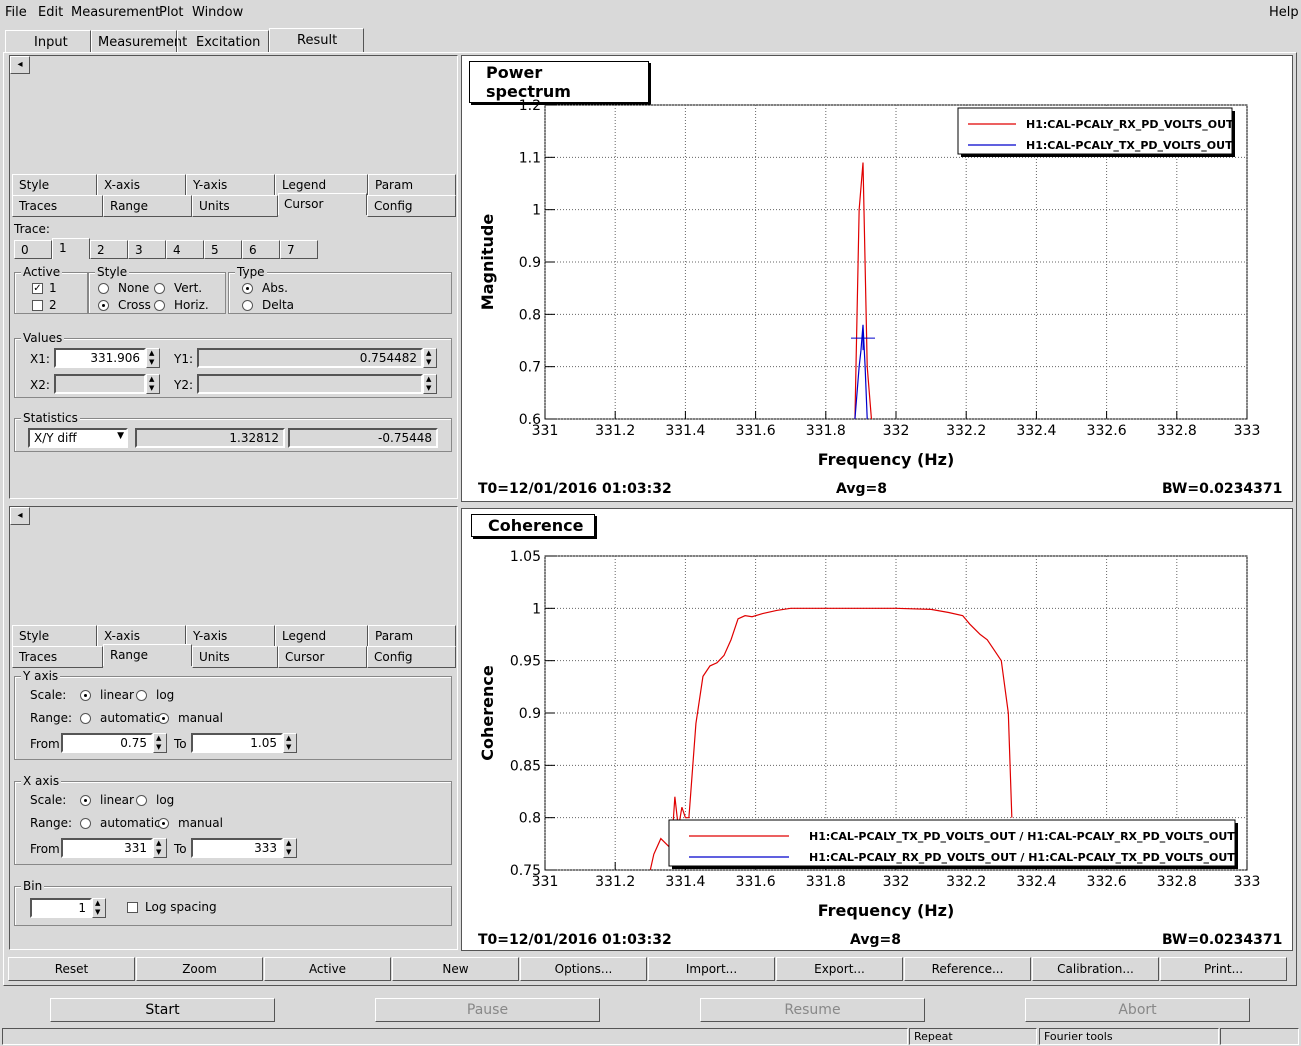  Describe the element at coordinates (57, 206) in the screenshot. I see `tab-traces: Traces` at that location.